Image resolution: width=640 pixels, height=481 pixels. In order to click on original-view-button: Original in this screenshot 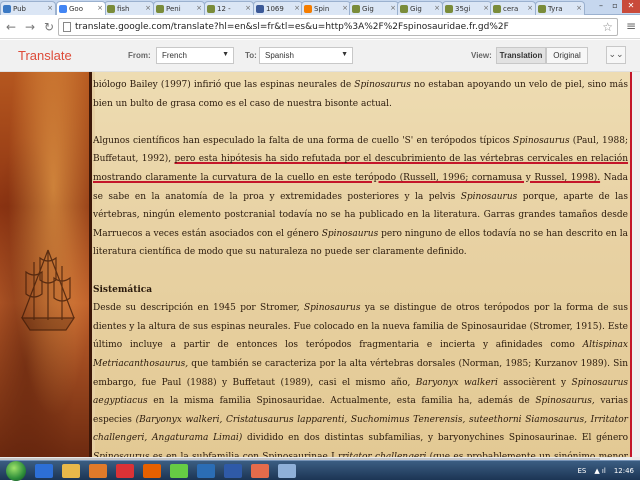, I will do `click(567, 55)`.